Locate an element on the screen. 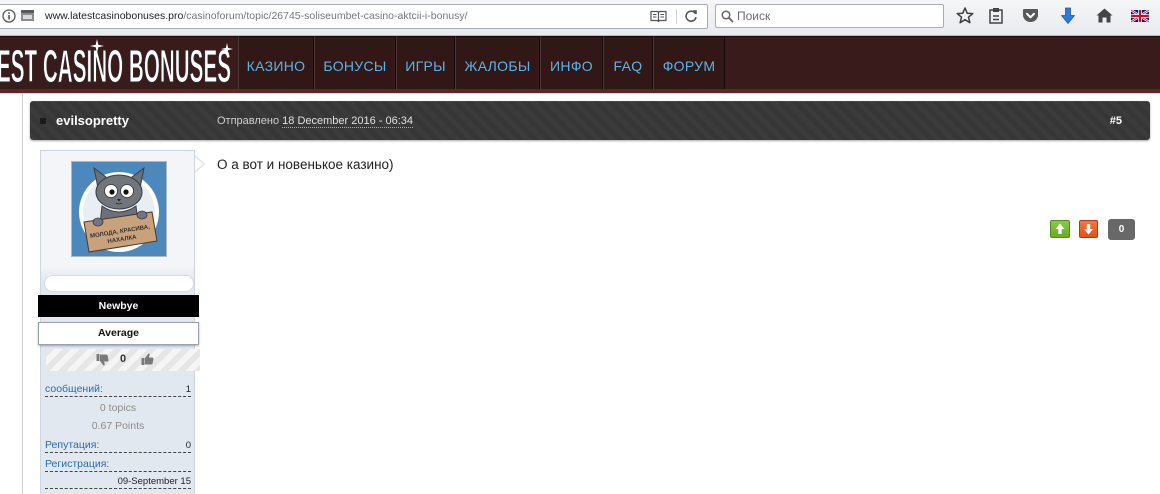 The image size is (1160, 494). thumbs-up-icon is located at coordinates (147, 359).